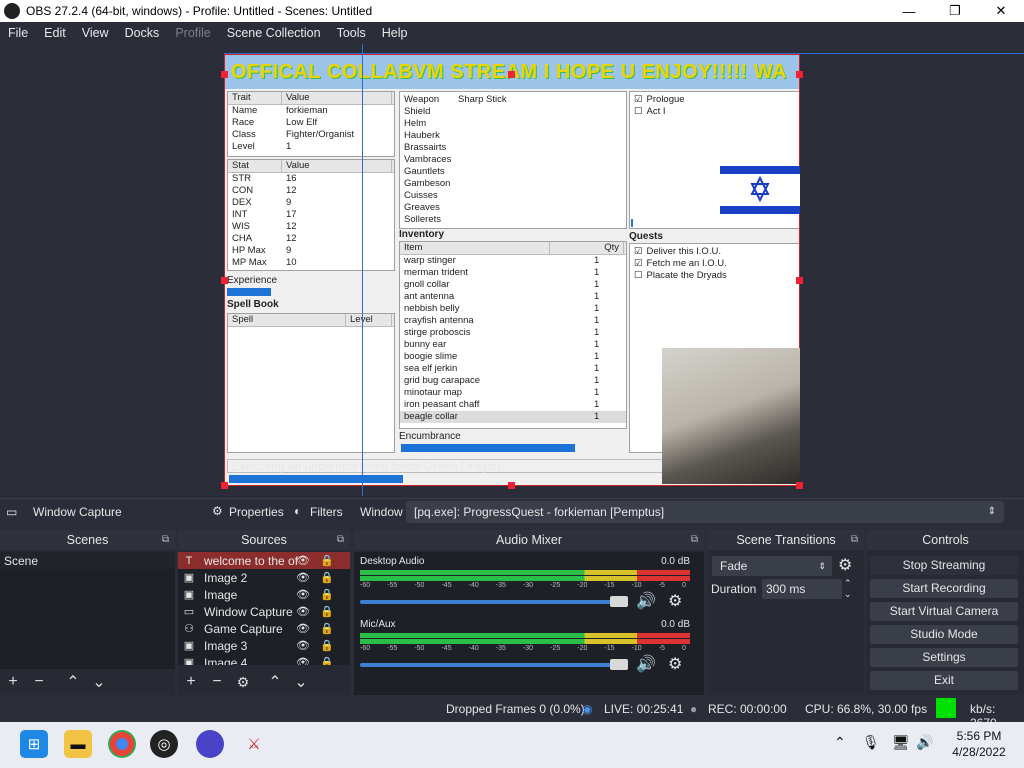  I want to click on duration-stepper: ⌃ ⌄, so click(848, 589).